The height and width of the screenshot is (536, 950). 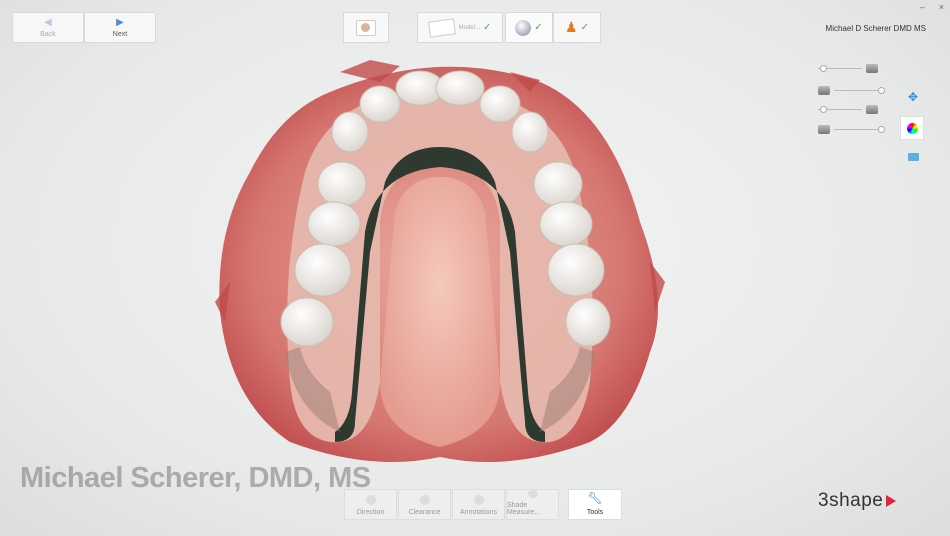 What do you see at coordinates (478, 512) in the screenshot?
I see `annotations-label: Annotations` at bounding box center [478, 512].